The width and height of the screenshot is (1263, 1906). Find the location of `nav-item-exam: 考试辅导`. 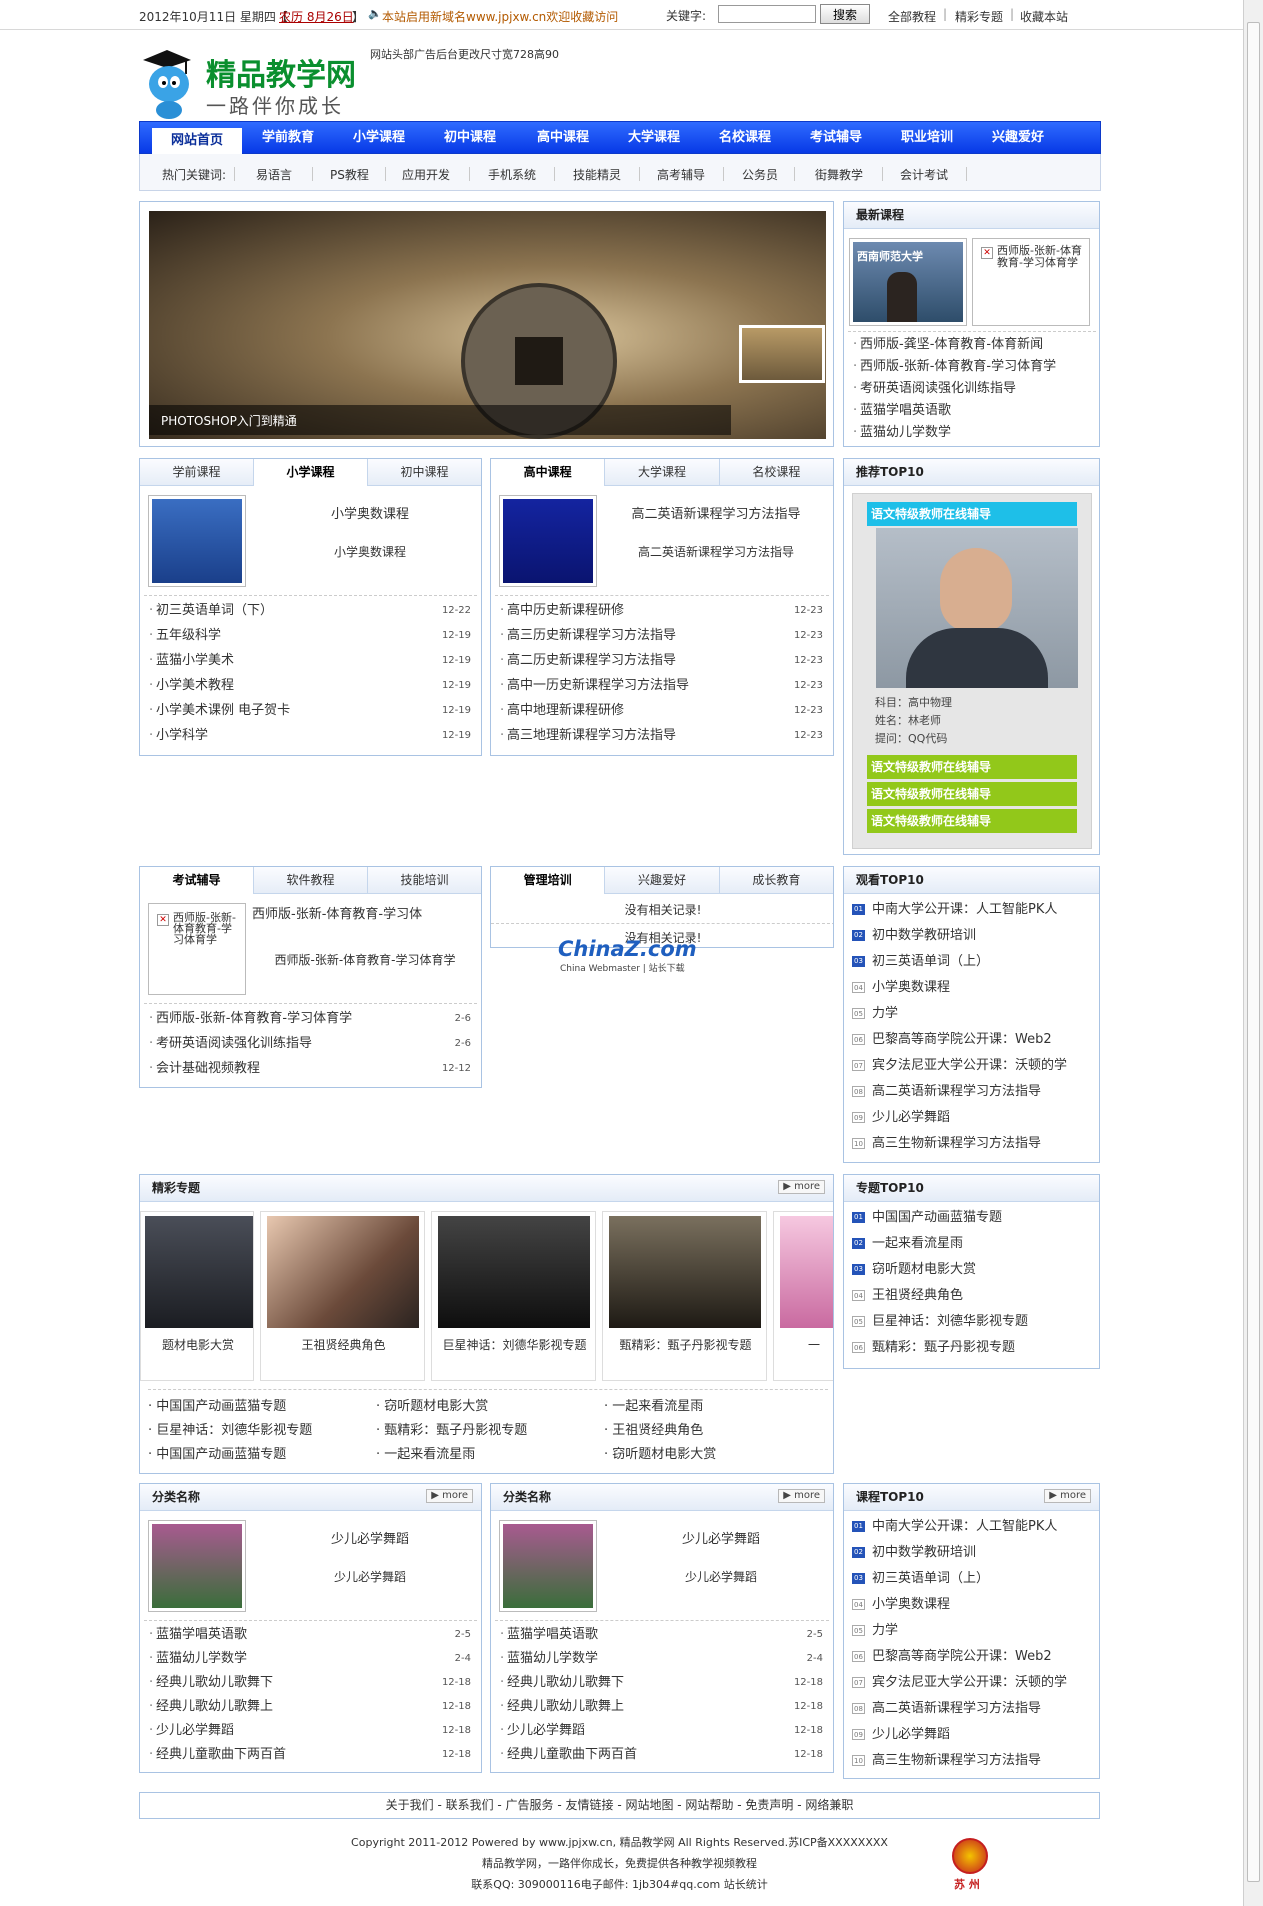

nav-item-exam: 考试辅导 is located at coordinates (836, 137).